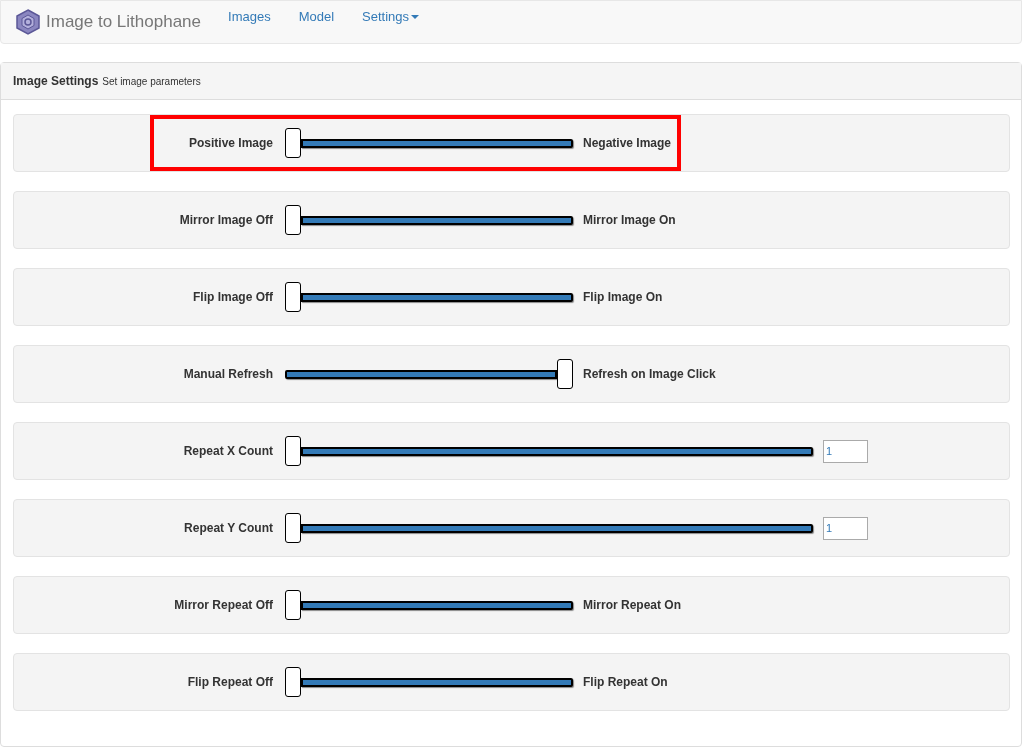  I want to click on setting-end-label: Mirror Image On, so click(629, 220).